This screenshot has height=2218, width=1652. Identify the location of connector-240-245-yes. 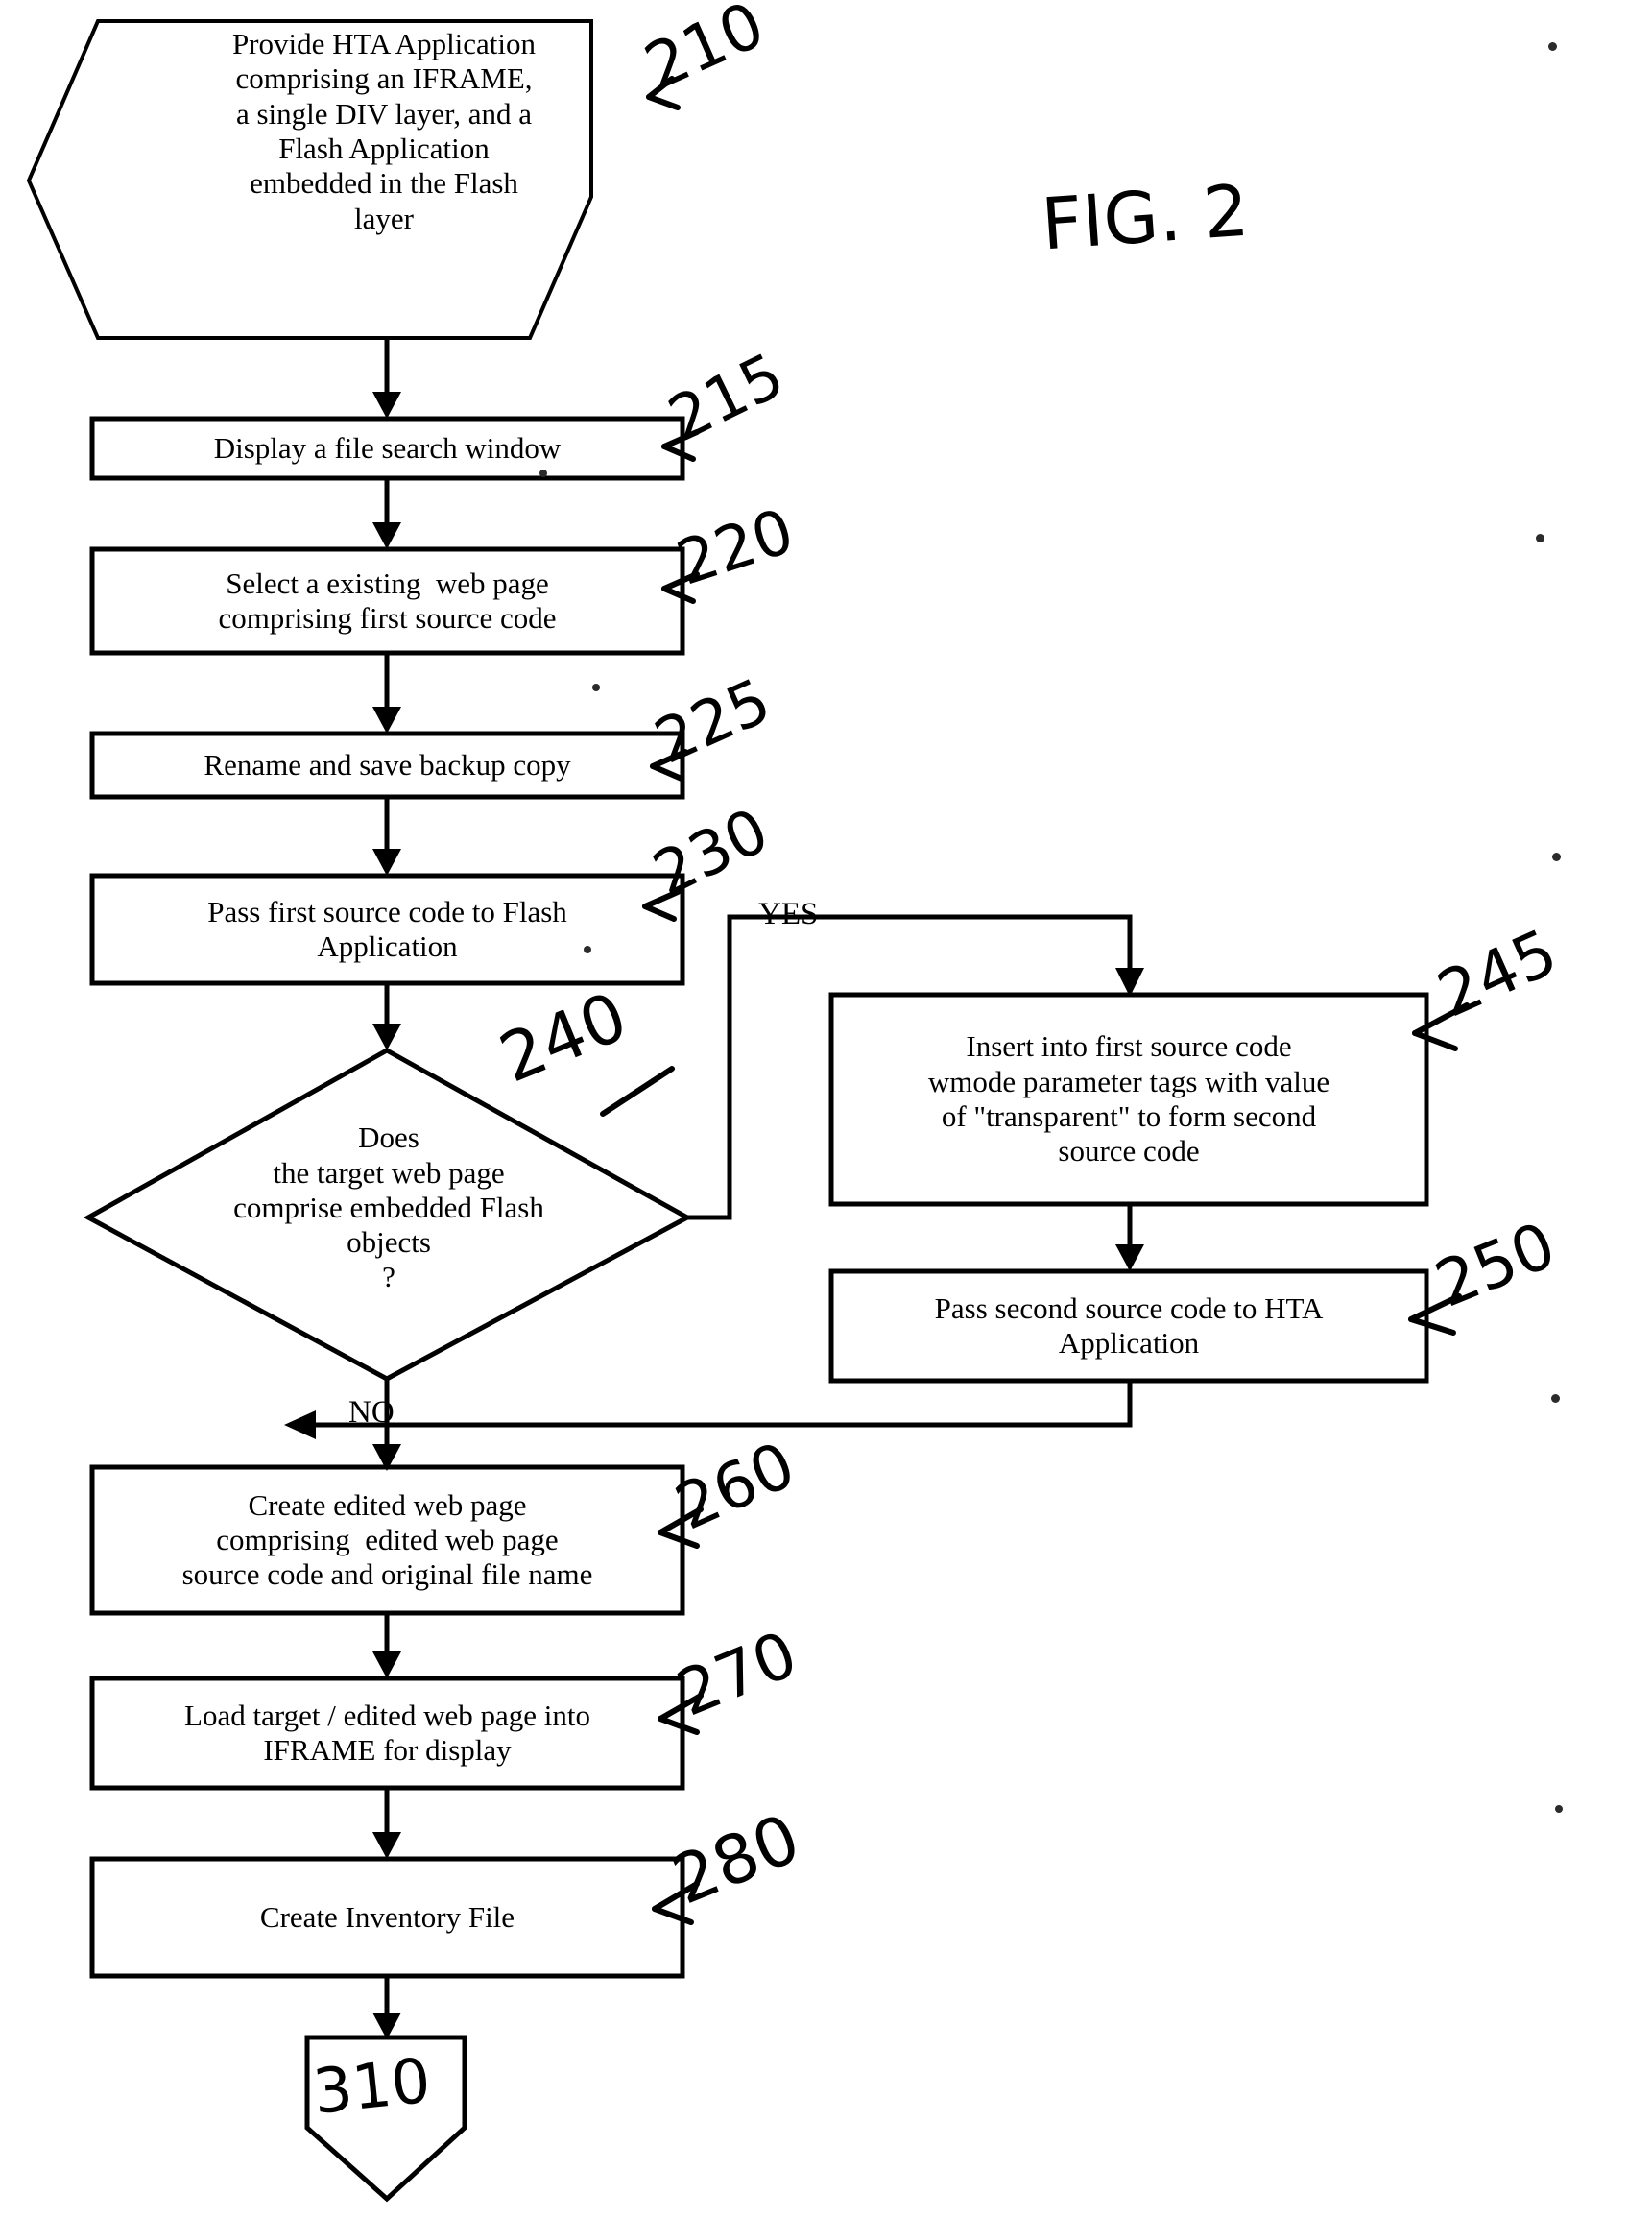
(915, 1067).